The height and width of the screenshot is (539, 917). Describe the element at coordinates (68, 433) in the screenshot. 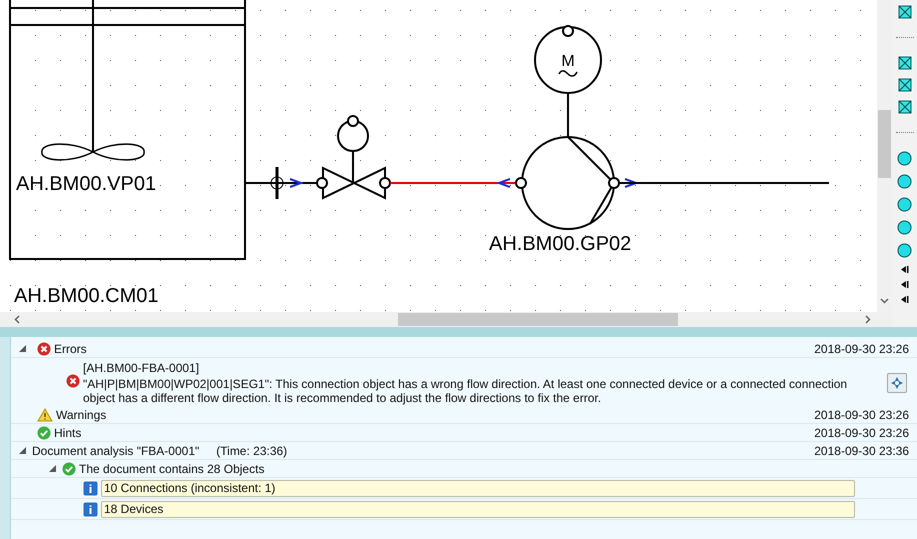

I see `group-label: Hints` at that location.